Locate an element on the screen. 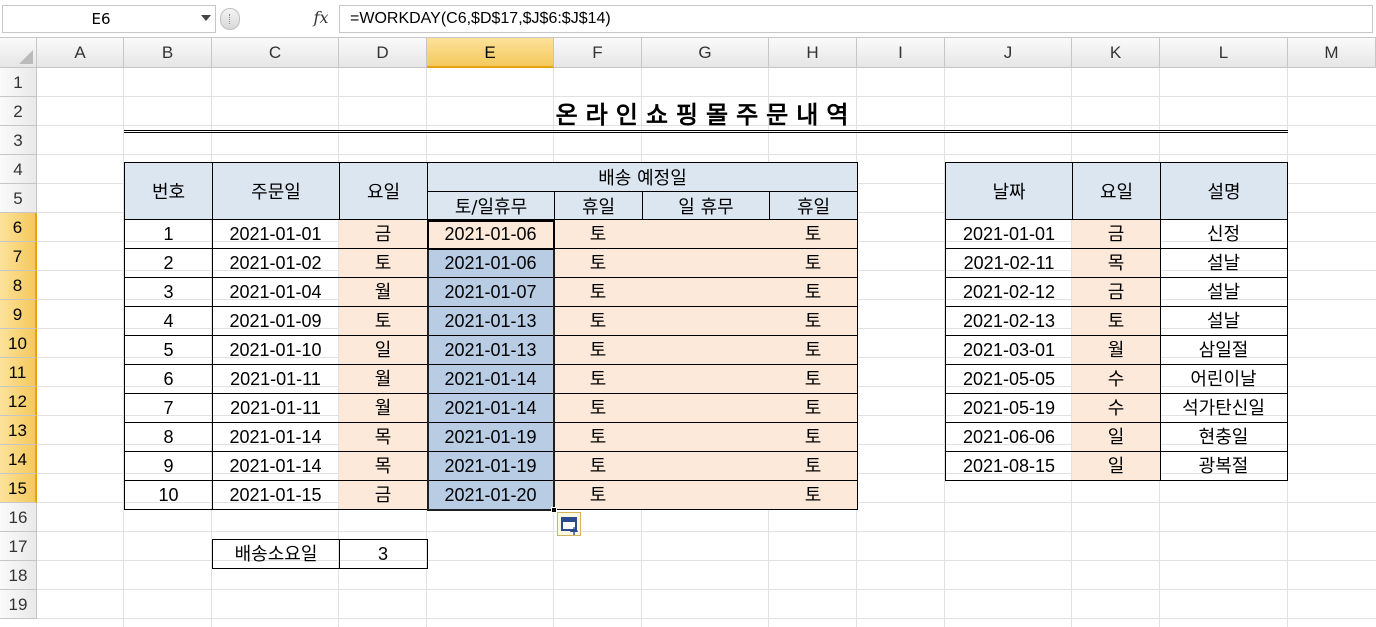 This screenshot has height=627, width=1376. holiday-desc: 광복절 is located at coordinates (1224, 466).